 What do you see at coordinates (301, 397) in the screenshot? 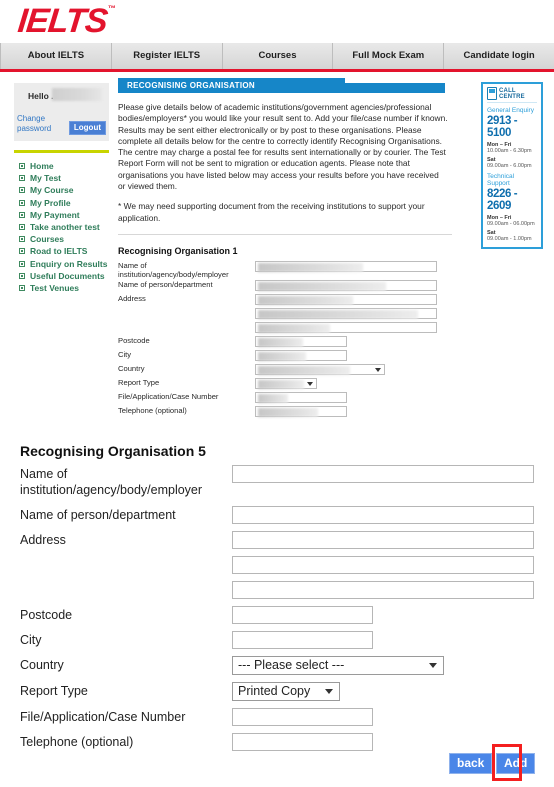
I see `org-one-input-file-number` at bounding box center [301, 397].